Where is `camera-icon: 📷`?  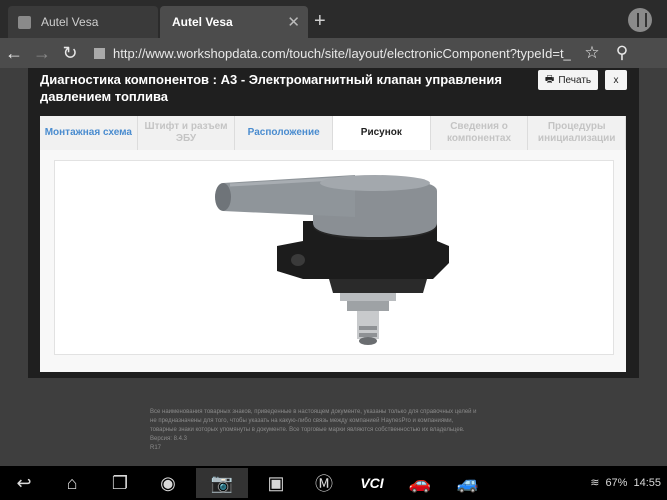
camera-icon: 📷 is located at coordinates (222, 483).